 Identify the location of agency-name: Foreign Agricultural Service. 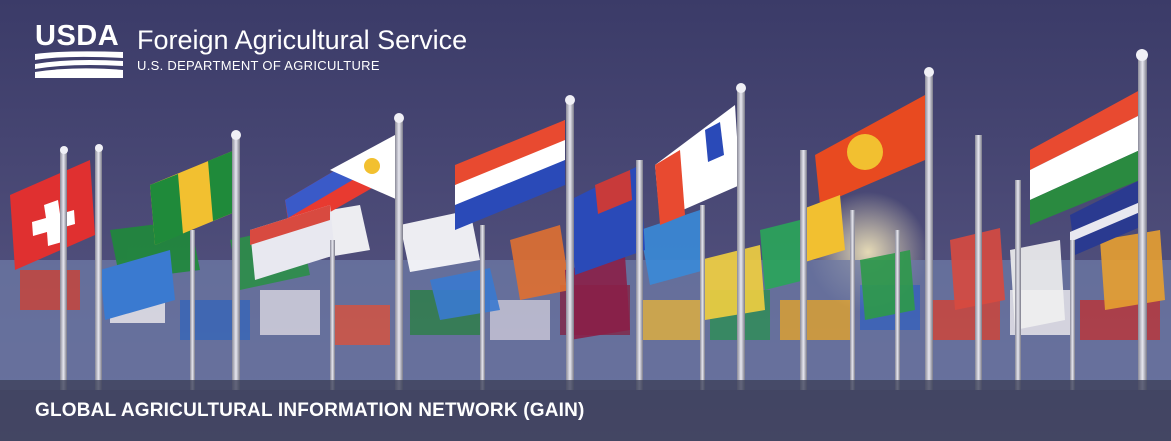
(302, 40).